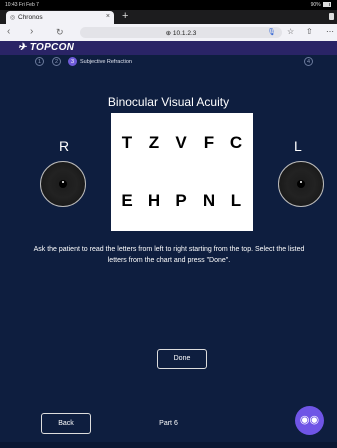  What do you see at coordinates (63, 184) in the screenshot?
I see `right-eye-image` at bounding box center [63, 184].